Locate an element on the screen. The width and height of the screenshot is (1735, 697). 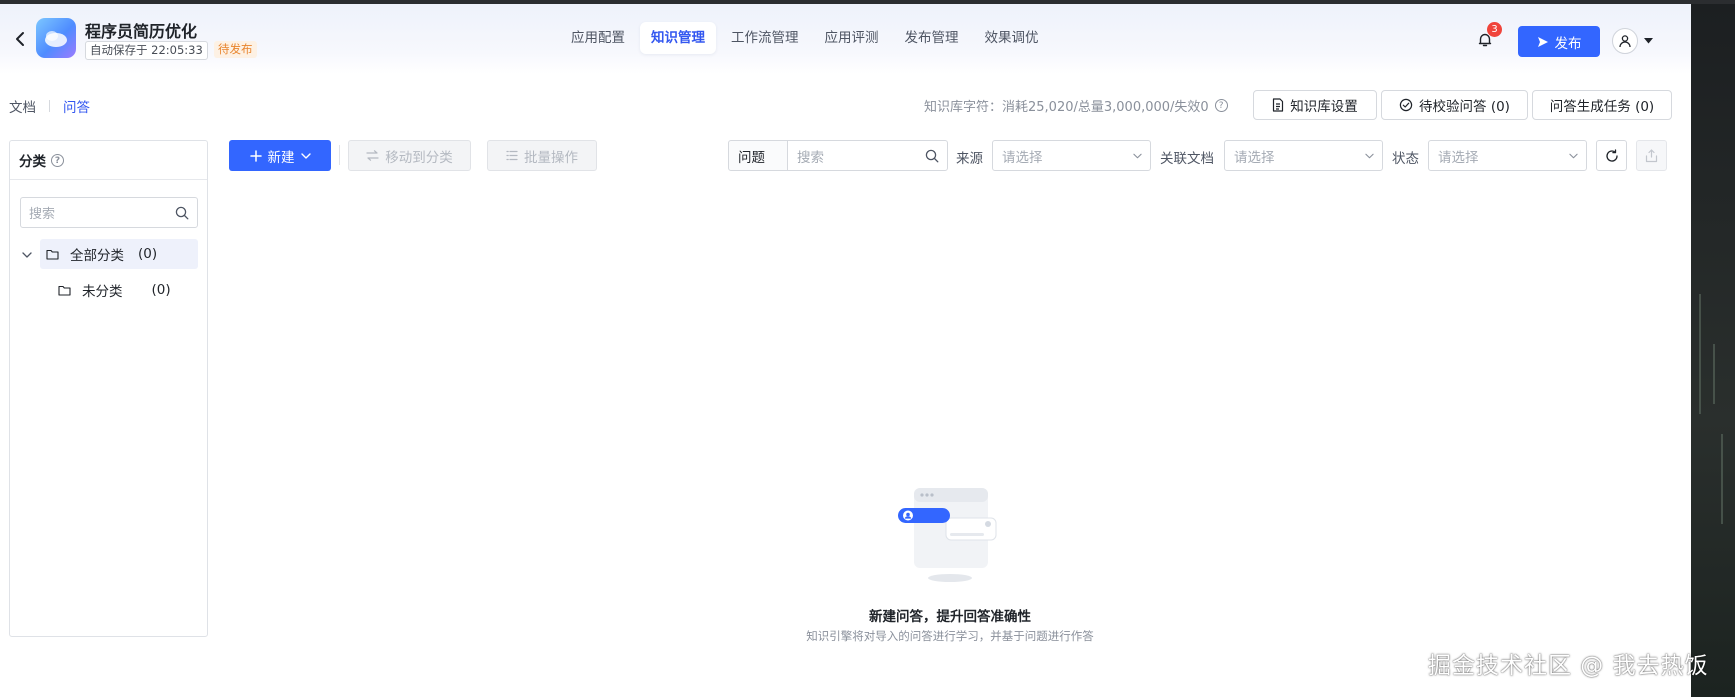
source-filter-label: 来源 is located at coordinates (969, 159).